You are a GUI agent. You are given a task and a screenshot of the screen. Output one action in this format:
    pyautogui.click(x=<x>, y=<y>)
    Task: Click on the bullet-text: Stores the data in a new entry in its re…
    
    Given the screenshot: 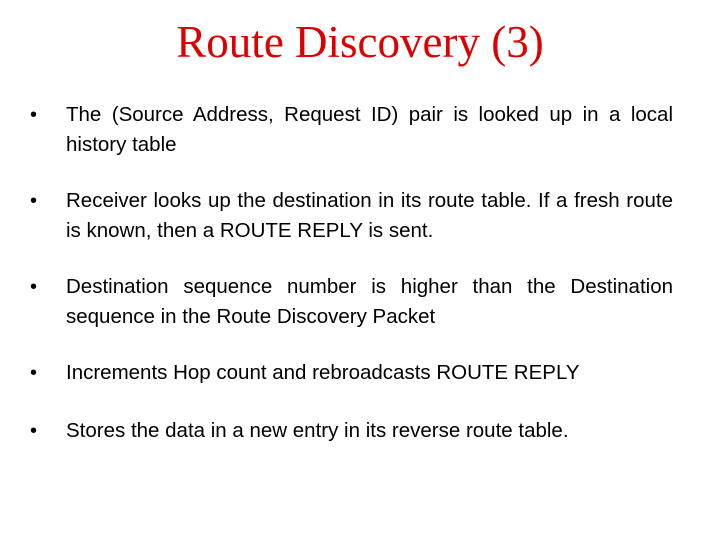 What is the action you would take?
    pyautogui.click(x=317, y=430)
    